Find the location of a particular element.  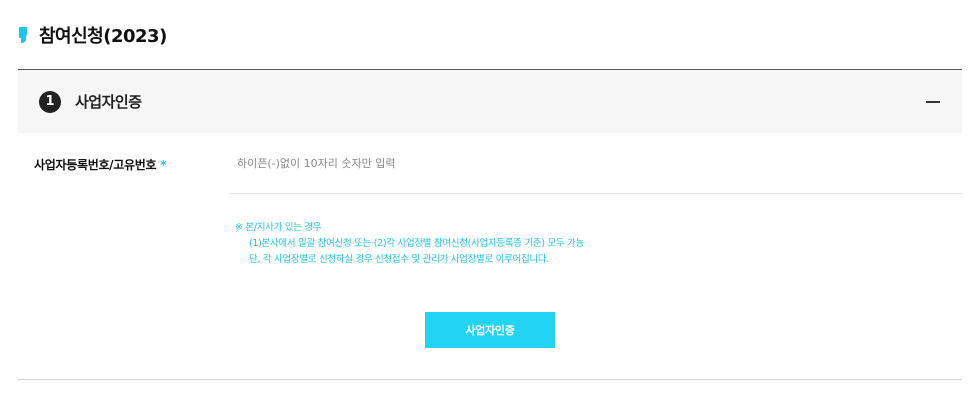

minus-icon is located at coordinates (933, 102).